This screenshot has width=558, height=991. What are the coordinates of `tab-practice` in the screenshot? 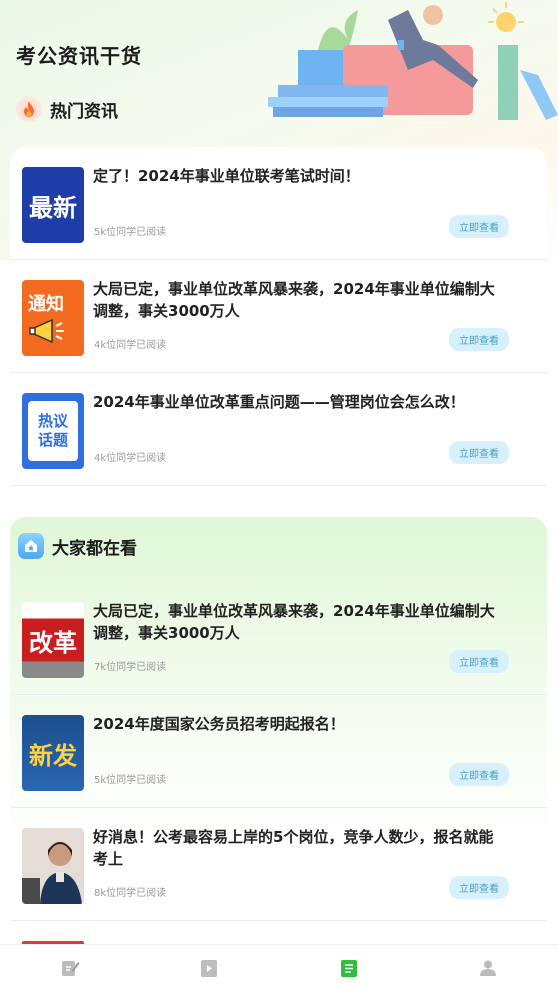 It's located at (70, 968).